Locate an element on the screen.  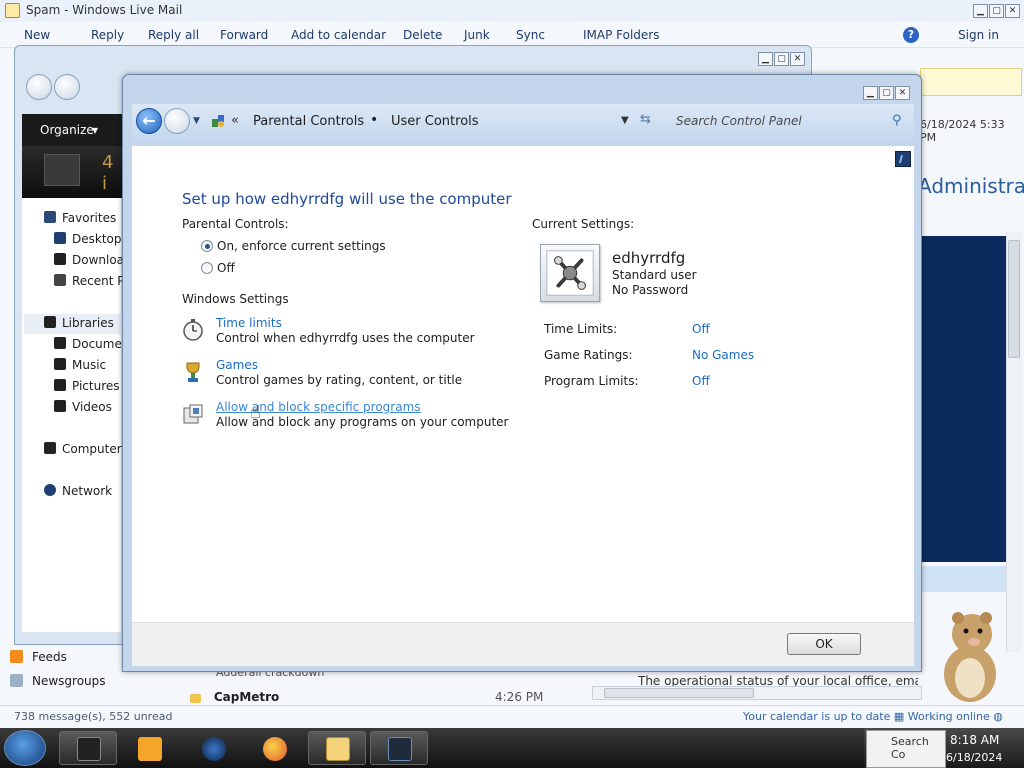
clock-time: 8:18 AM is located at coordinates (974, 740).